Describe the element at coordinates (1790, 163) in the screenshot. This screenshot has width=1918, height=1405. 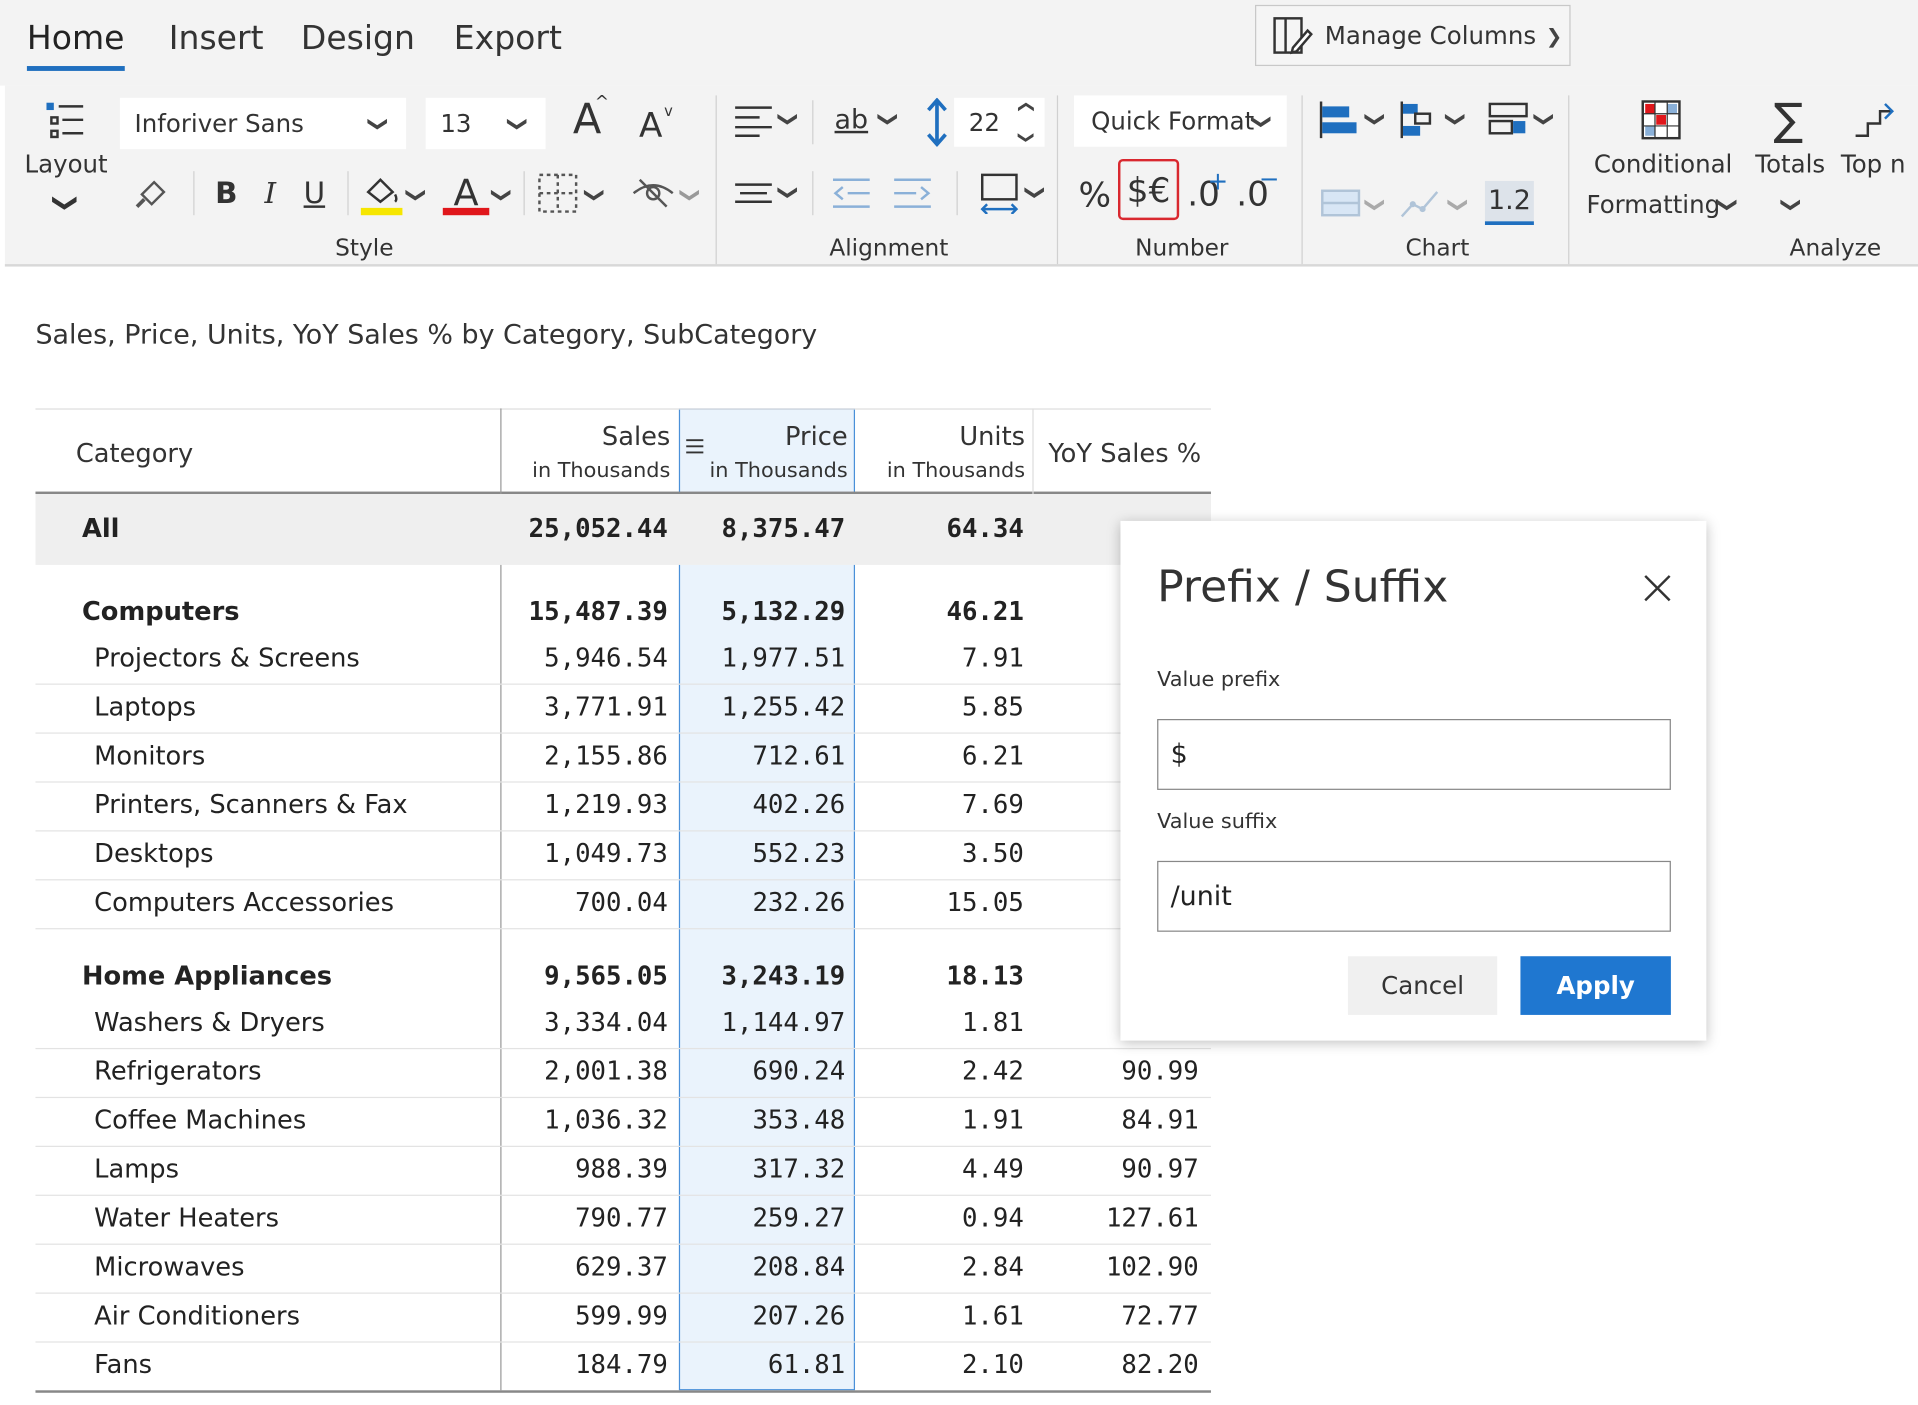
I see `totals-label: Totals` at that location.